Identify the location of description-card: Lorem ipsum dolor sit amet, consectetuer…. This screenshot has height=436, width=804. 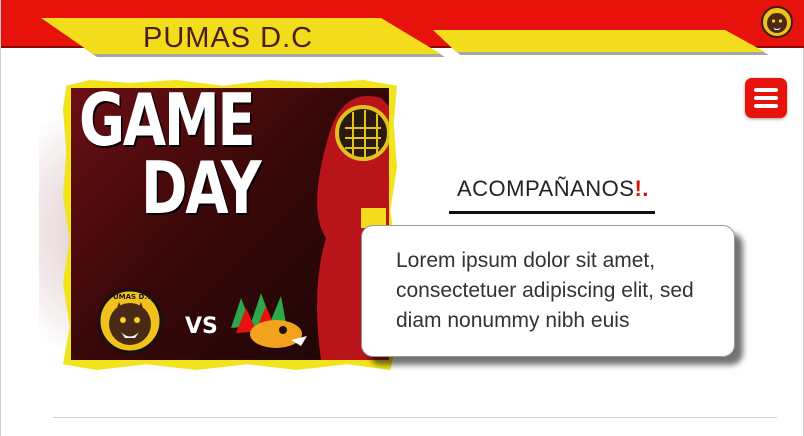
(548, 291).